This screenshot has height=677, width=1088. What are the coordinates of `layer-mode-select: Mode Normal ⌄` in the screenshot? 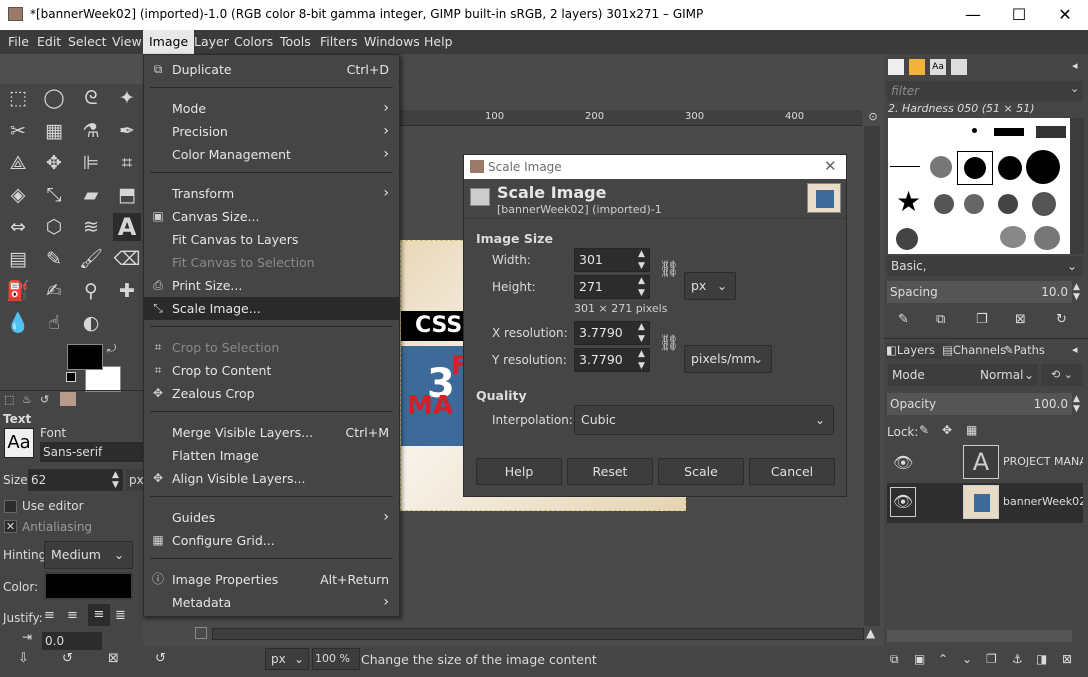 It's located at (963, 375).